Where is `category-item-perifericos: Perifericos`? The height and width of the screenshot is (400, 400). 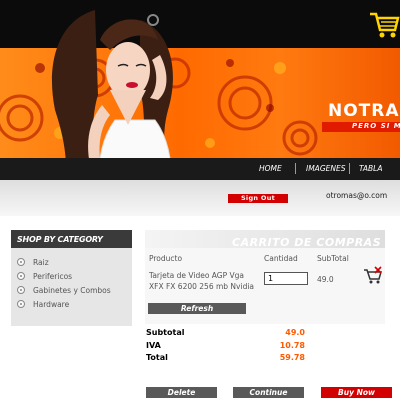 category-item-perifericos: Perifericos is located at coordinates (44, 276).